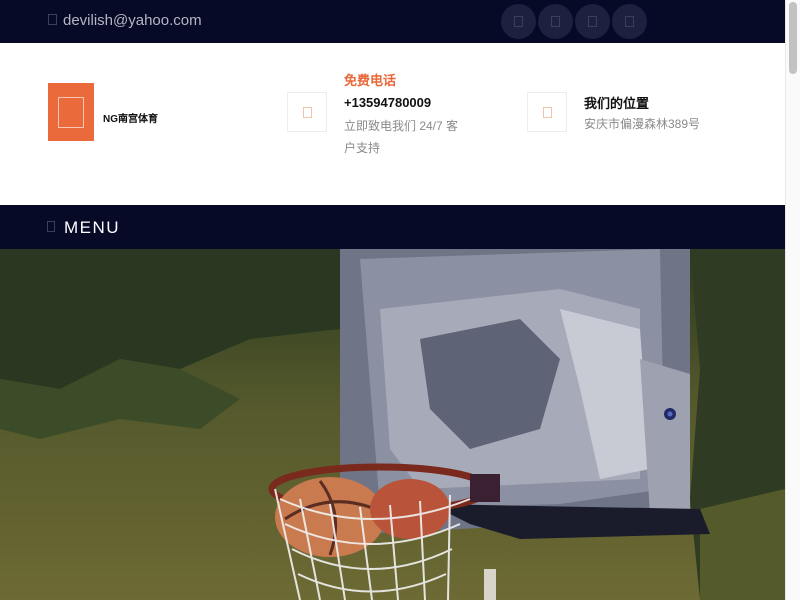 Image resolution: width=800 pixels, height=600 pixels. What do you see at coordinates (617, 103) in the screenshot?
I see `location-title: 我们的位置` at bounding box center [617, 103].